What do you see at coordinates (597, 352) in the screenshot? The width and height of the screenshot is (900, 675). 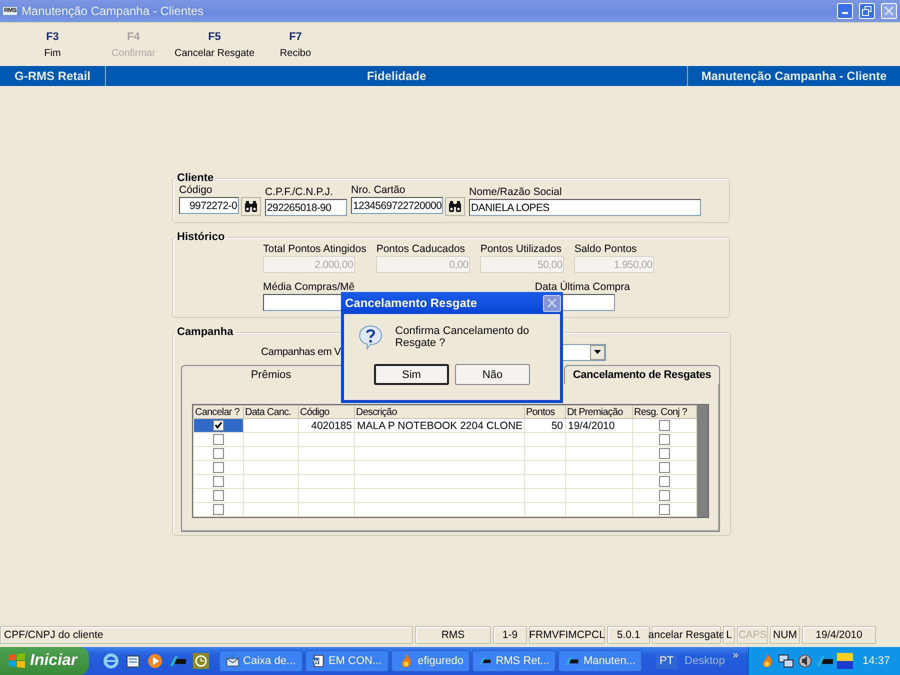 I see `caret-icon` at bounding box center [597, 352].